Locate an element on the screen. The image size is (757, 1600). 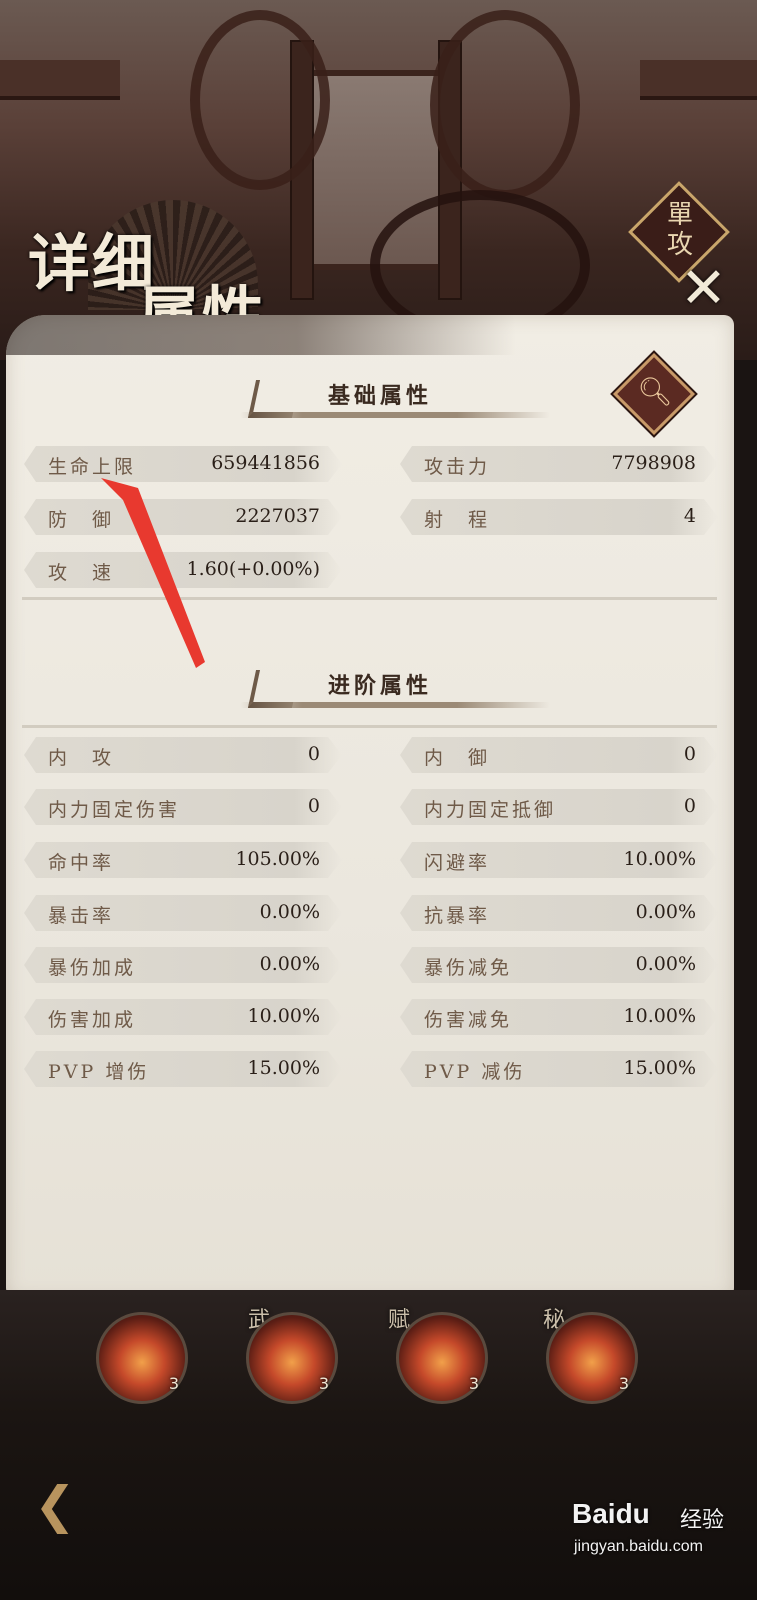
skill-slot-2: 3 is located at coordinates (292, 1358).